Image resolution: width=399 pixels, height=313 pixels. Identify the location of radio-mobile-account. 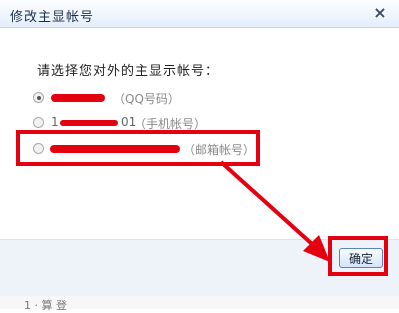
(38, 122).